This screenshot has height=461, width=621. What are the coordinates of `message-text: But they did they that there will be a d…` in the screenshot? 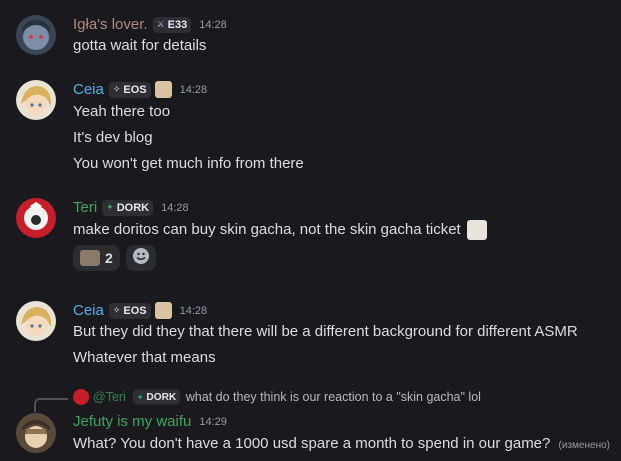 It's located at (325, 331).